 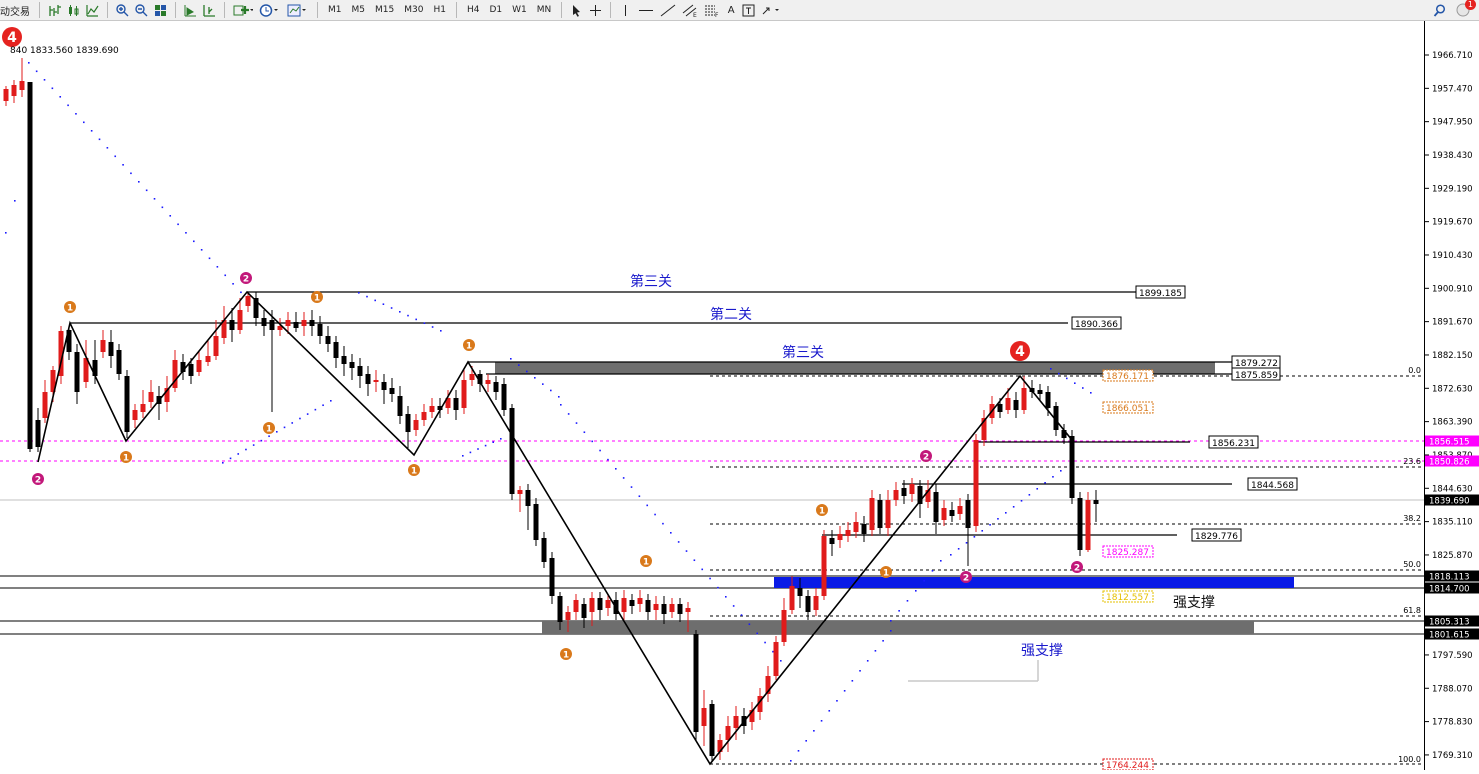 What do you see at coordinates (270, 10) in the screenshot?
I see `periods-clock-icon` at bounding box center [270, 10].